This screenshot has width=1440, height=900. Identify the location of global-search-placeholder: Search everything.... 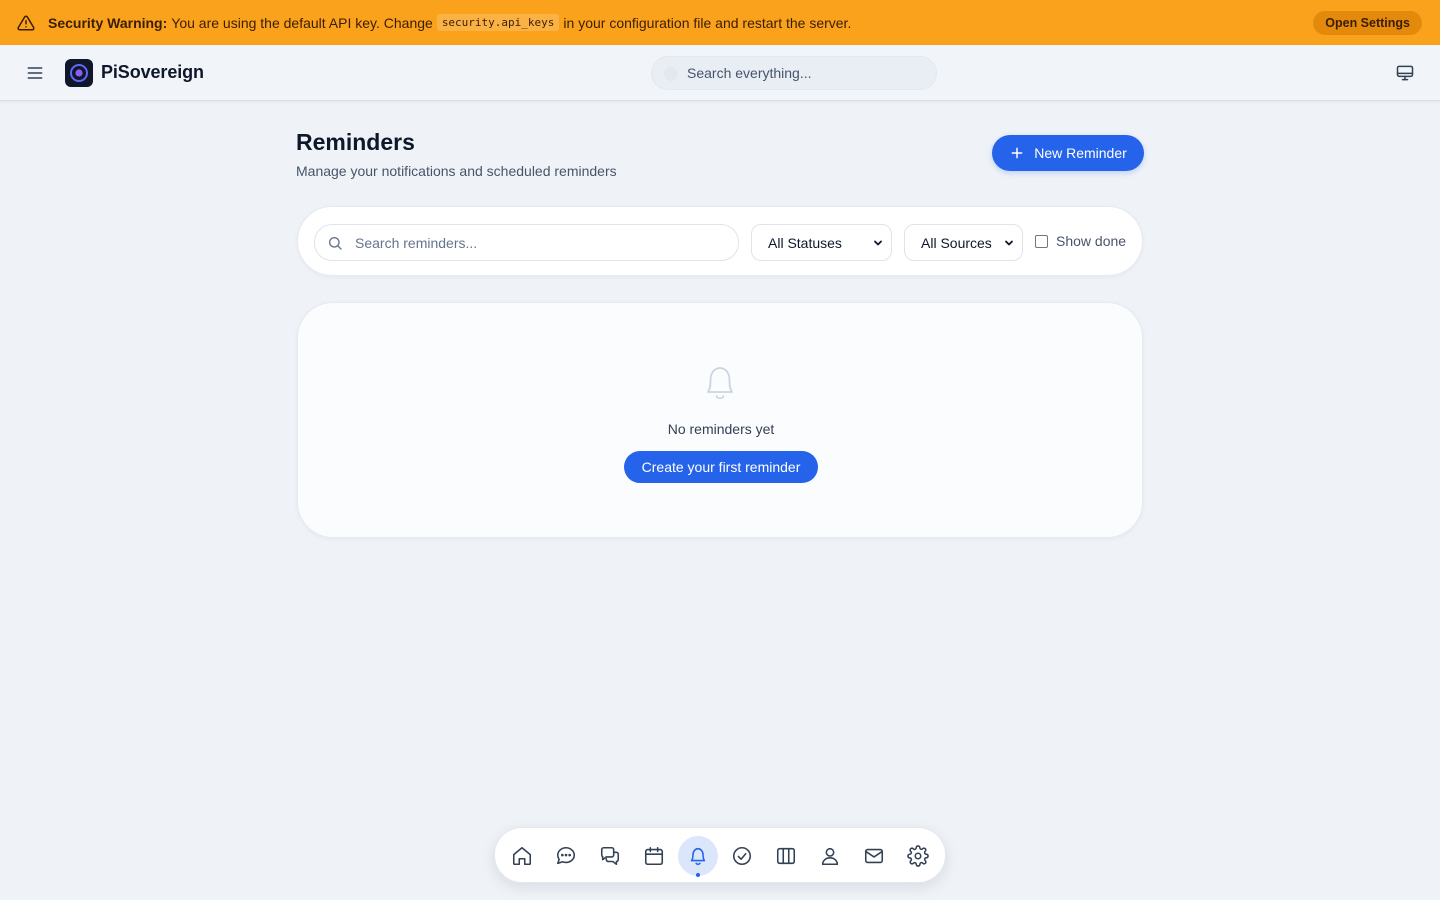
(749, 73).